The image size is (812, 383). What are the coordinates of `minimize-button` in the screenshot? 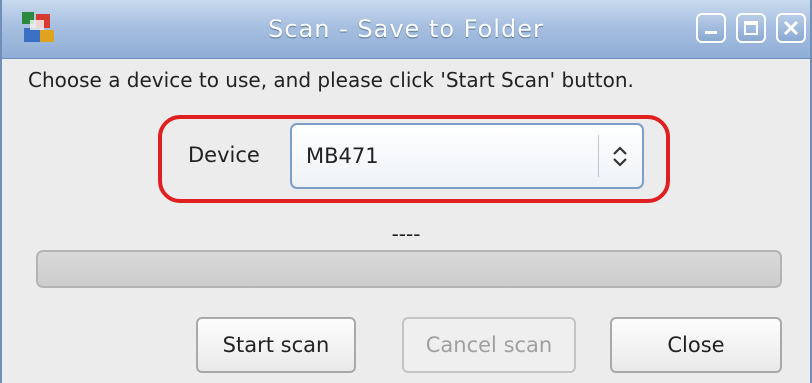 It's located at (711, 28).